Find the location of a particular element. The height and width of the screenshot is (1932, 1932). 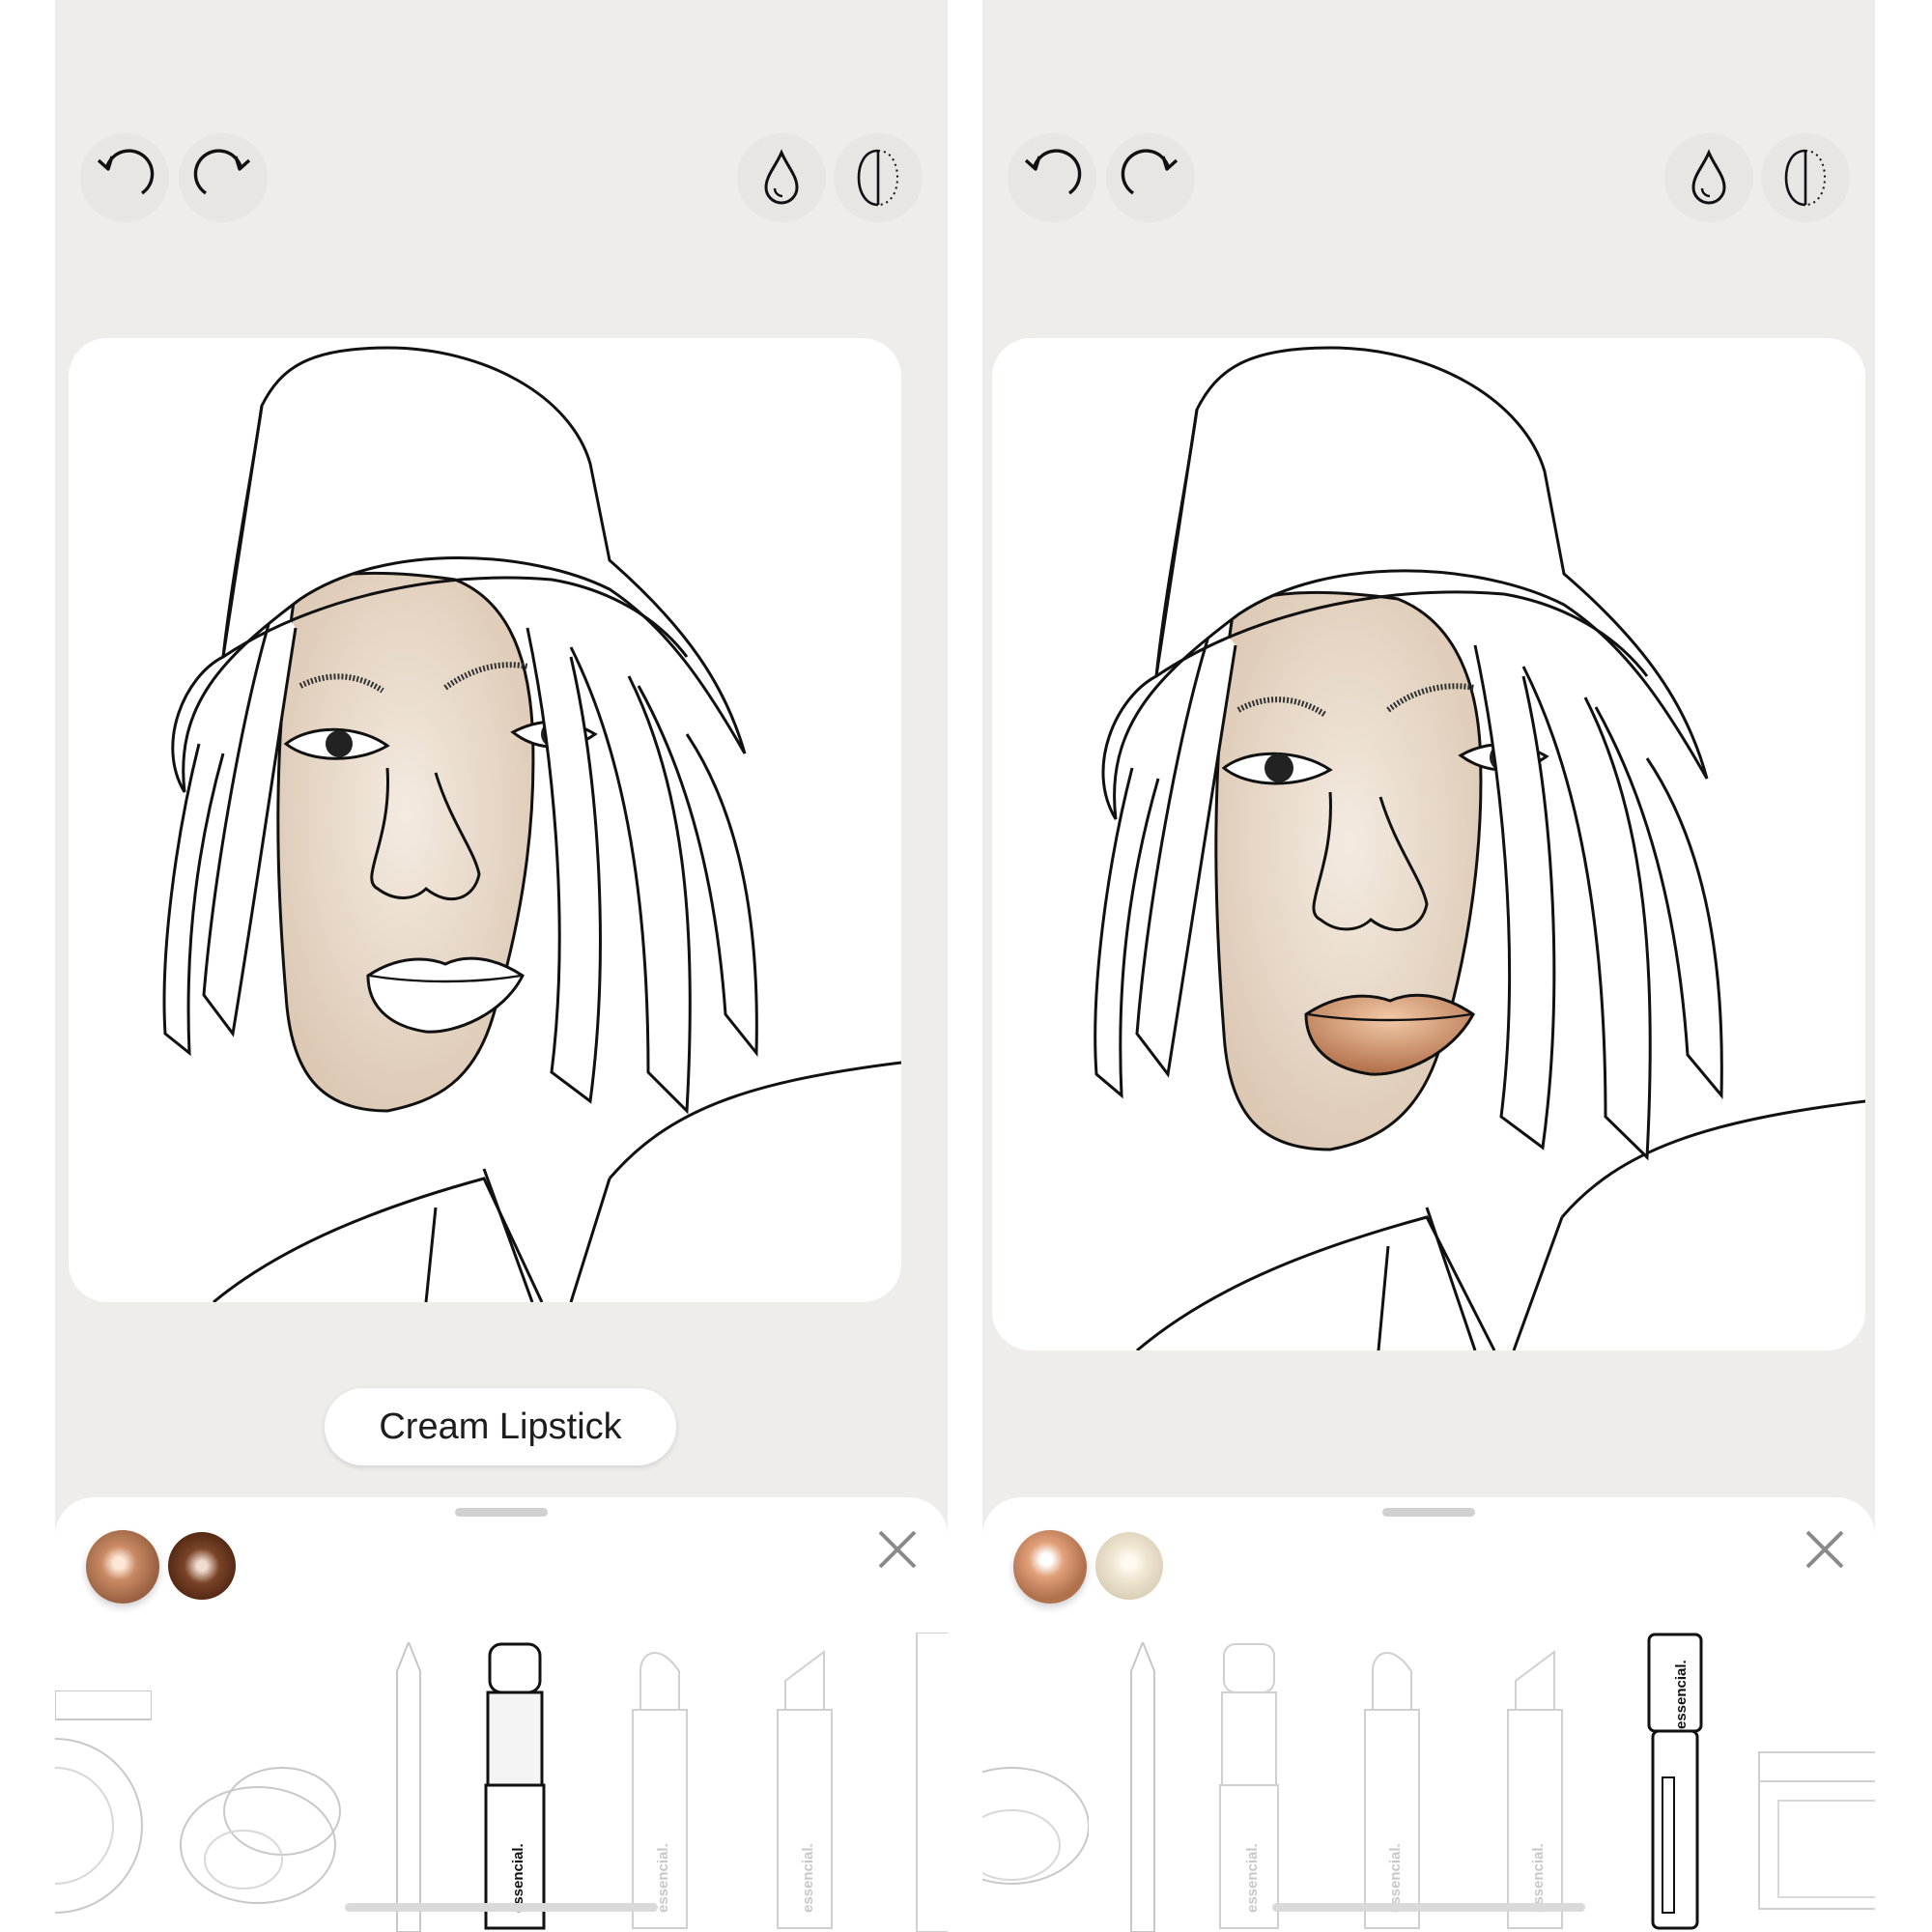

swatch-champagne-shimmer is located at coordinates (1129, 1566).